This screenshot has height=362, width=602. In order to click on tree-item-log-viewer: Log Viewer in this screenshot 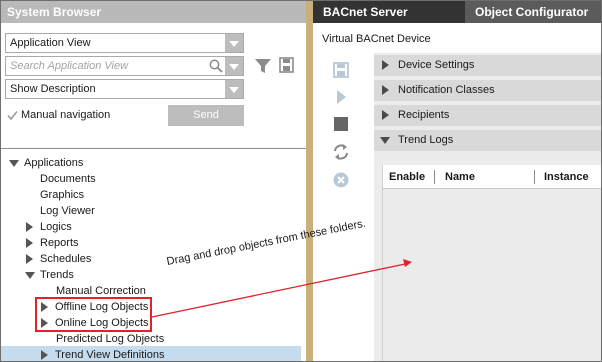, I will do `click(67, 211)`.